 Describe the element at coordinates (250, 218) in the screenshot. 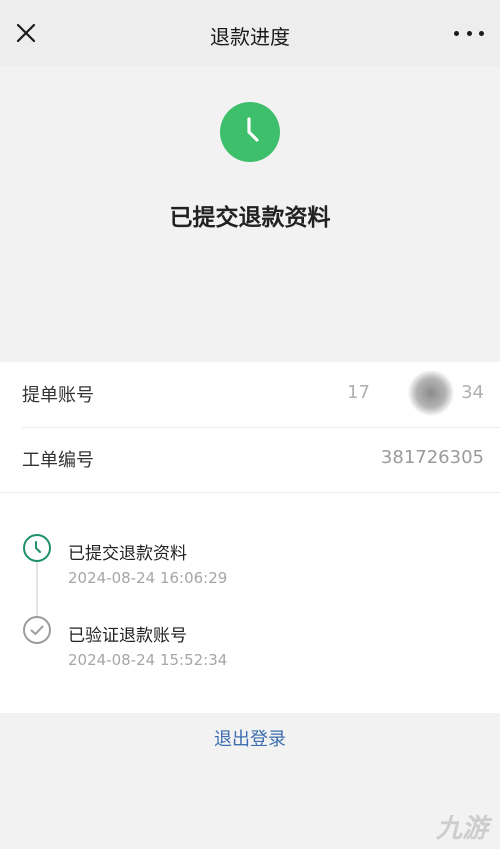

I see `status-title: 已提交退款资料` at that location.